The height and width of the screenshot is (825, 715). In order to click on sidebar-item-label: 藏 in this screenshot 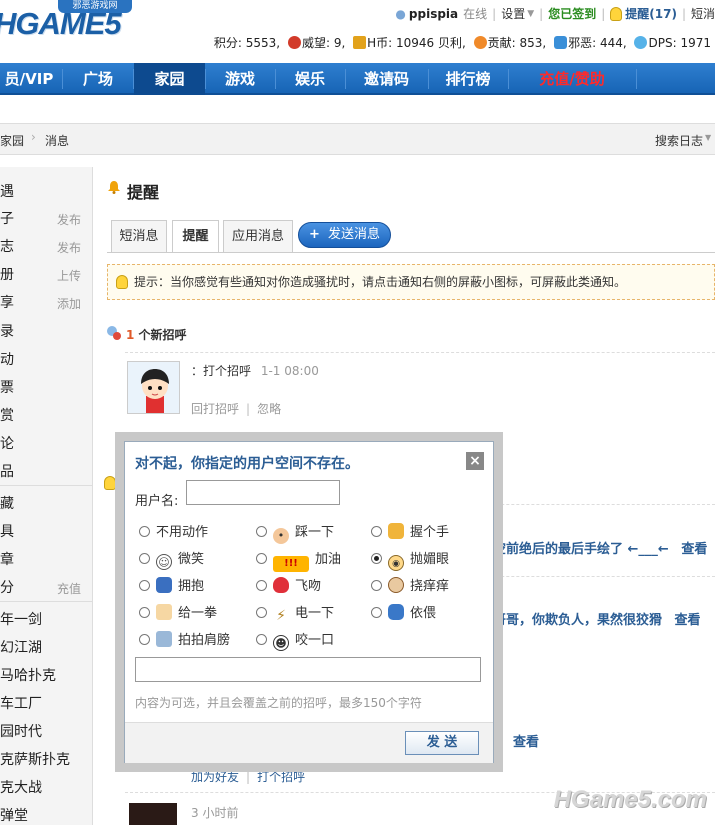, I will do `click(7, 504)`.